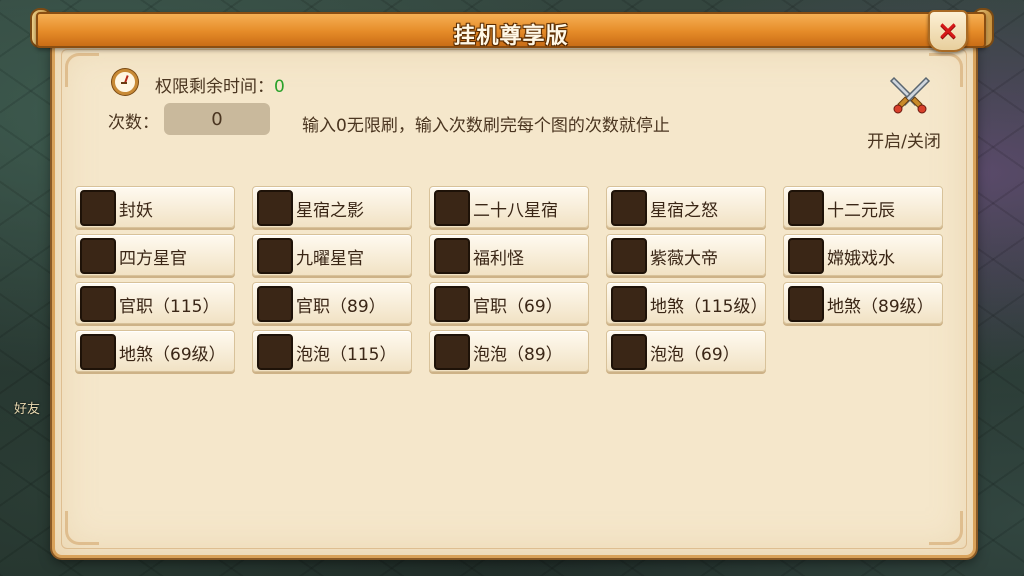 The height and width of the screenshot is (576, 1024). I want to click on map-option: 官职（69）, so click(509, 303).